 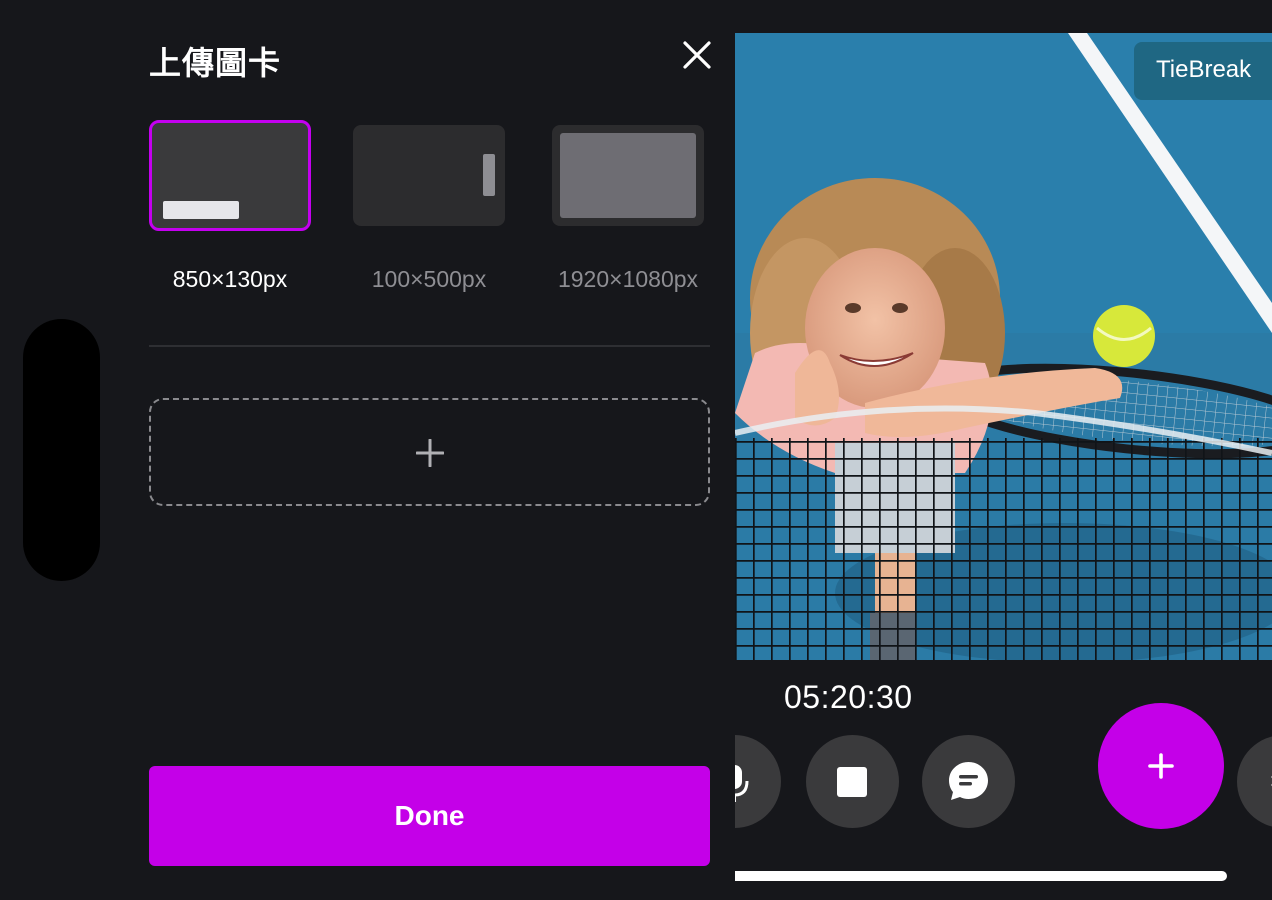 I want to click on tiebreak-badge: TieBreak, so click(x=1203, y=71).